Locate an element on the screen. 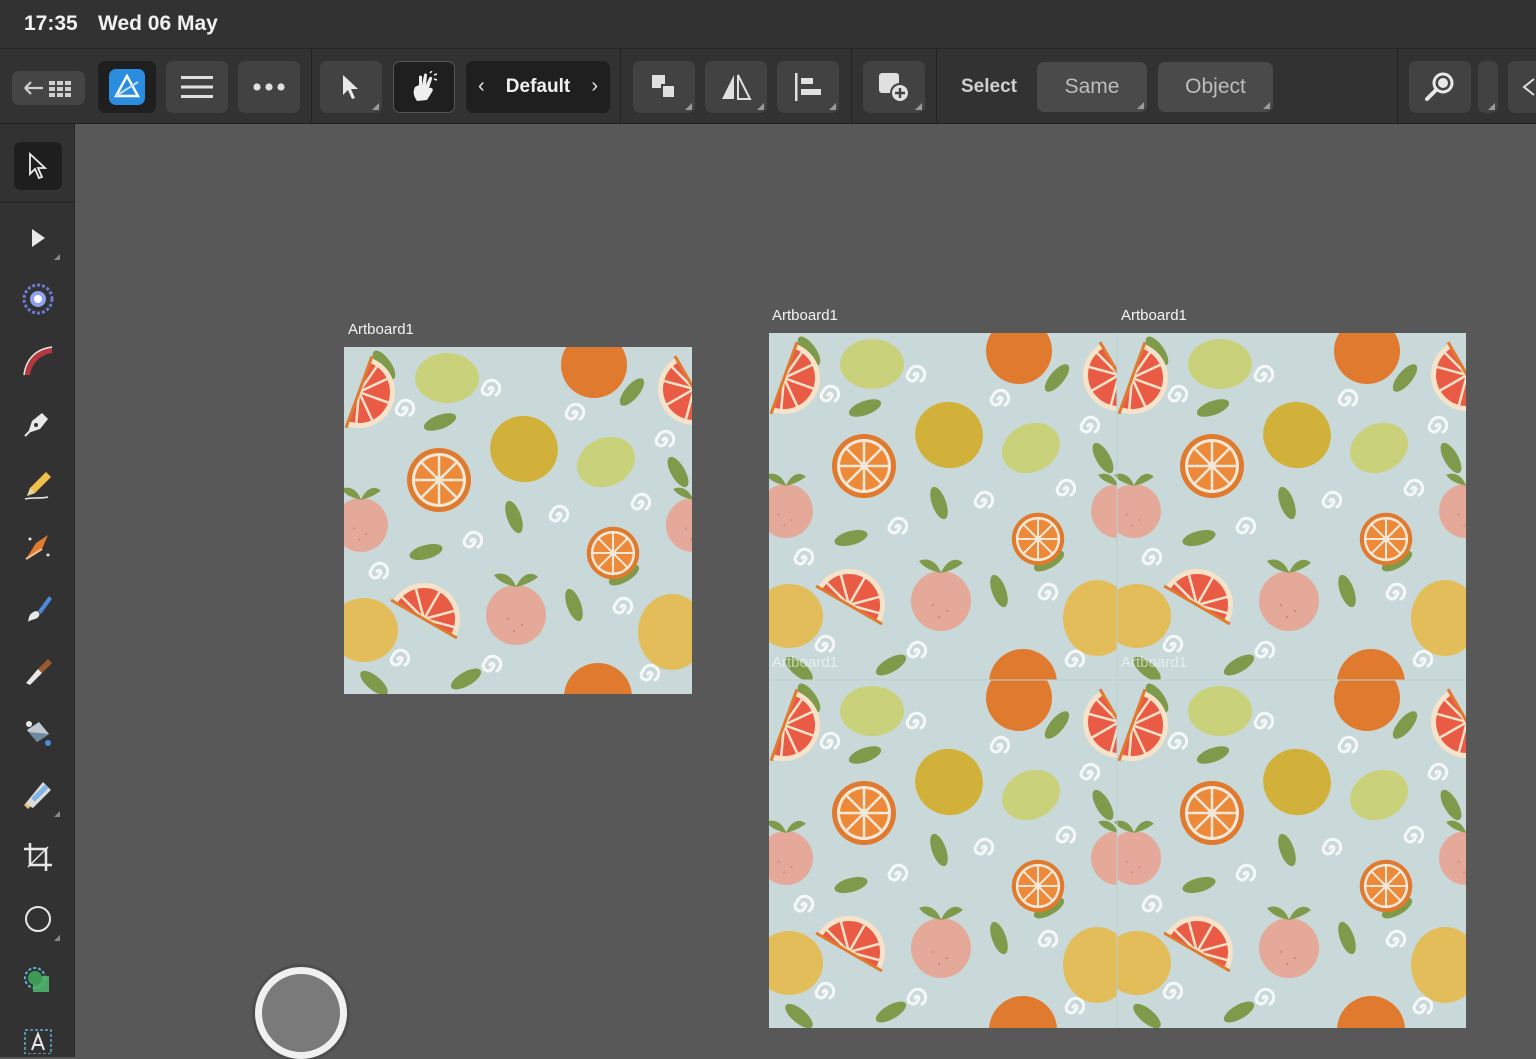 This screenshot has height=1059, width=1536. pencil-arc-tool is located at coordinates (38, 361).